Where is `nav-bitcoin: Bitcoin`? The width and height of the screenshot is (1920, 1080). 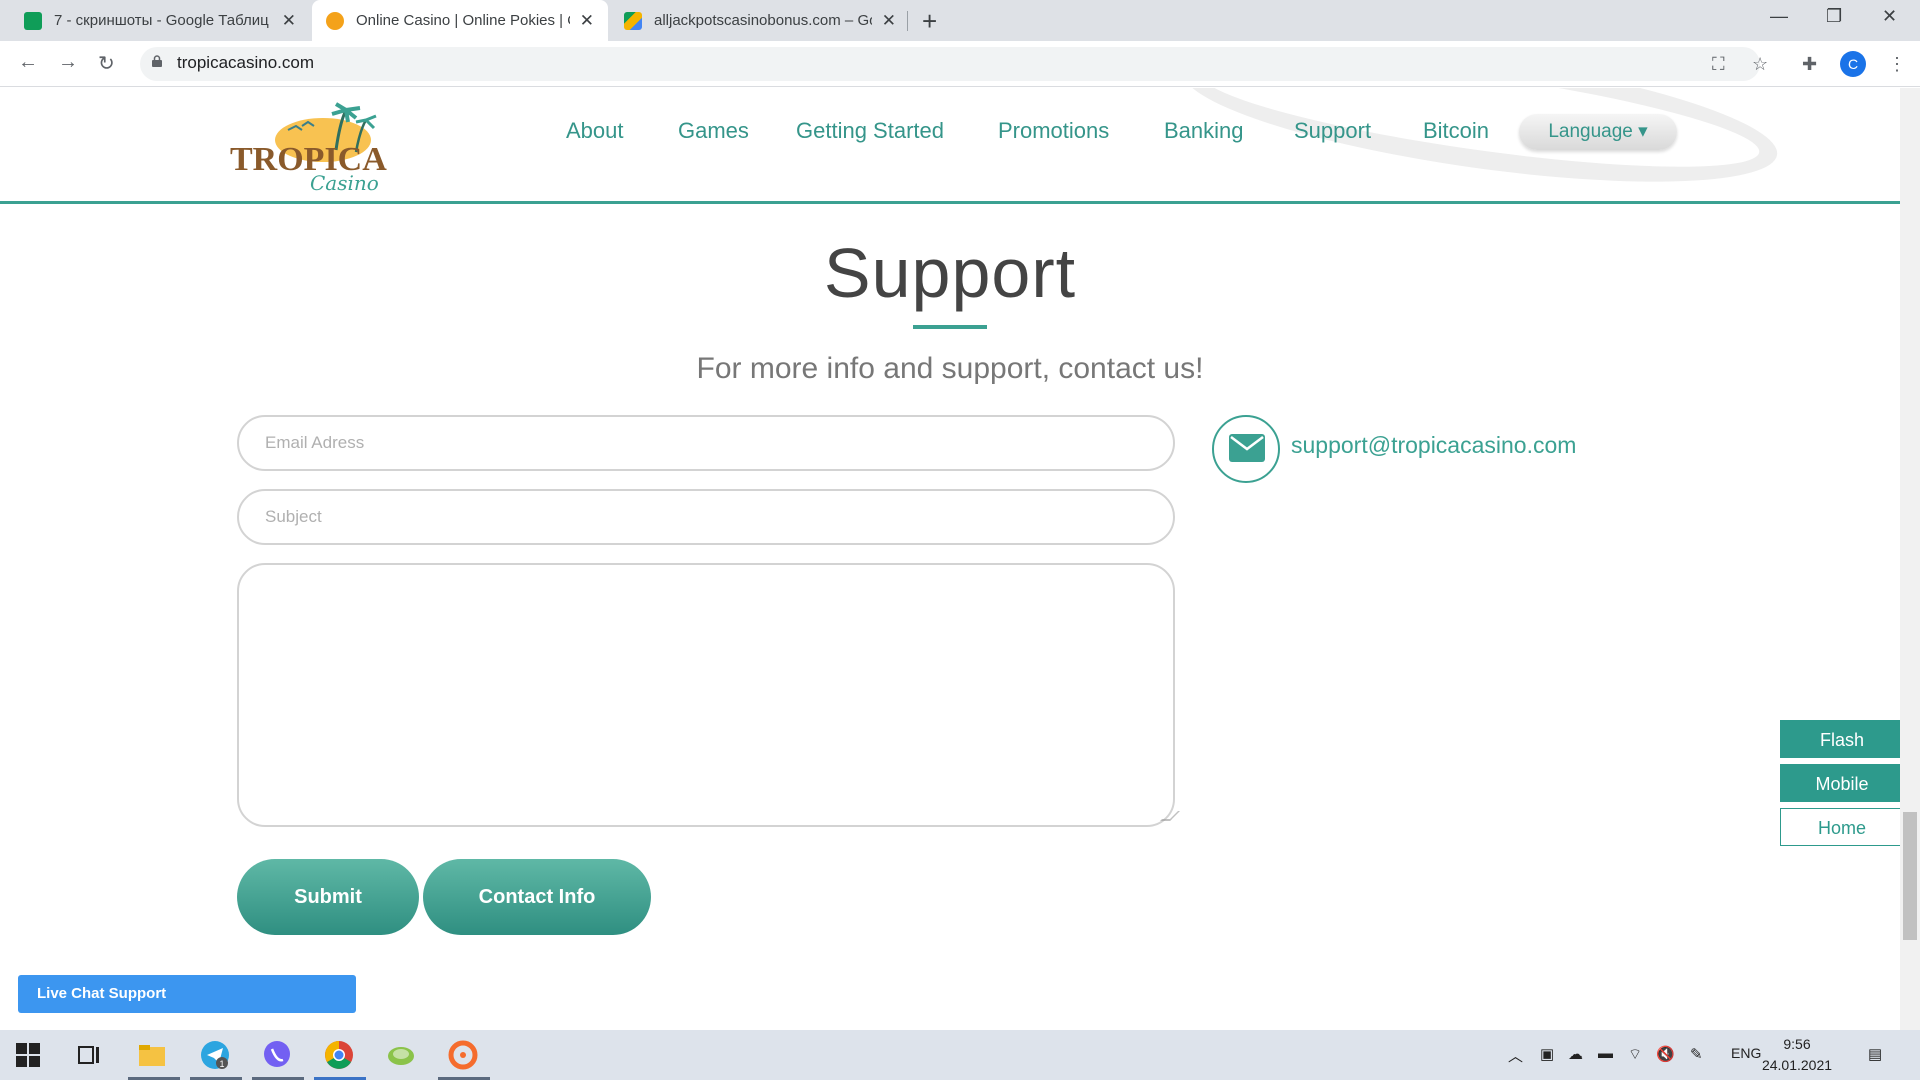 nav-bitcoin: Bitcoin is located at coordinates (1456, 131).